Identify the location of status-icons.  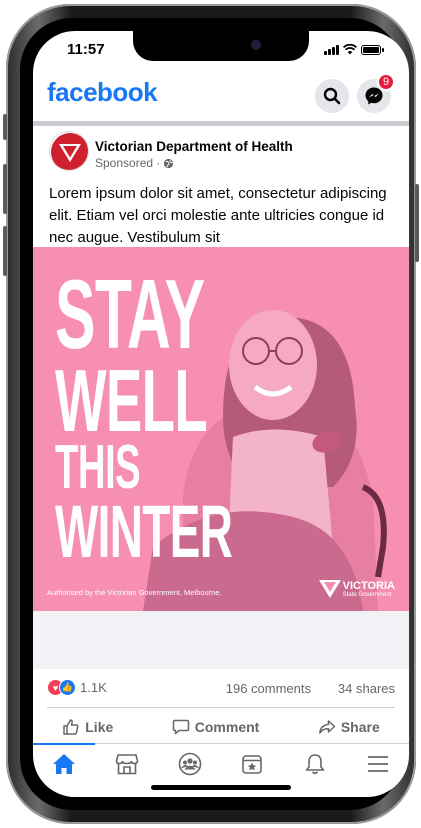
(354, 49).